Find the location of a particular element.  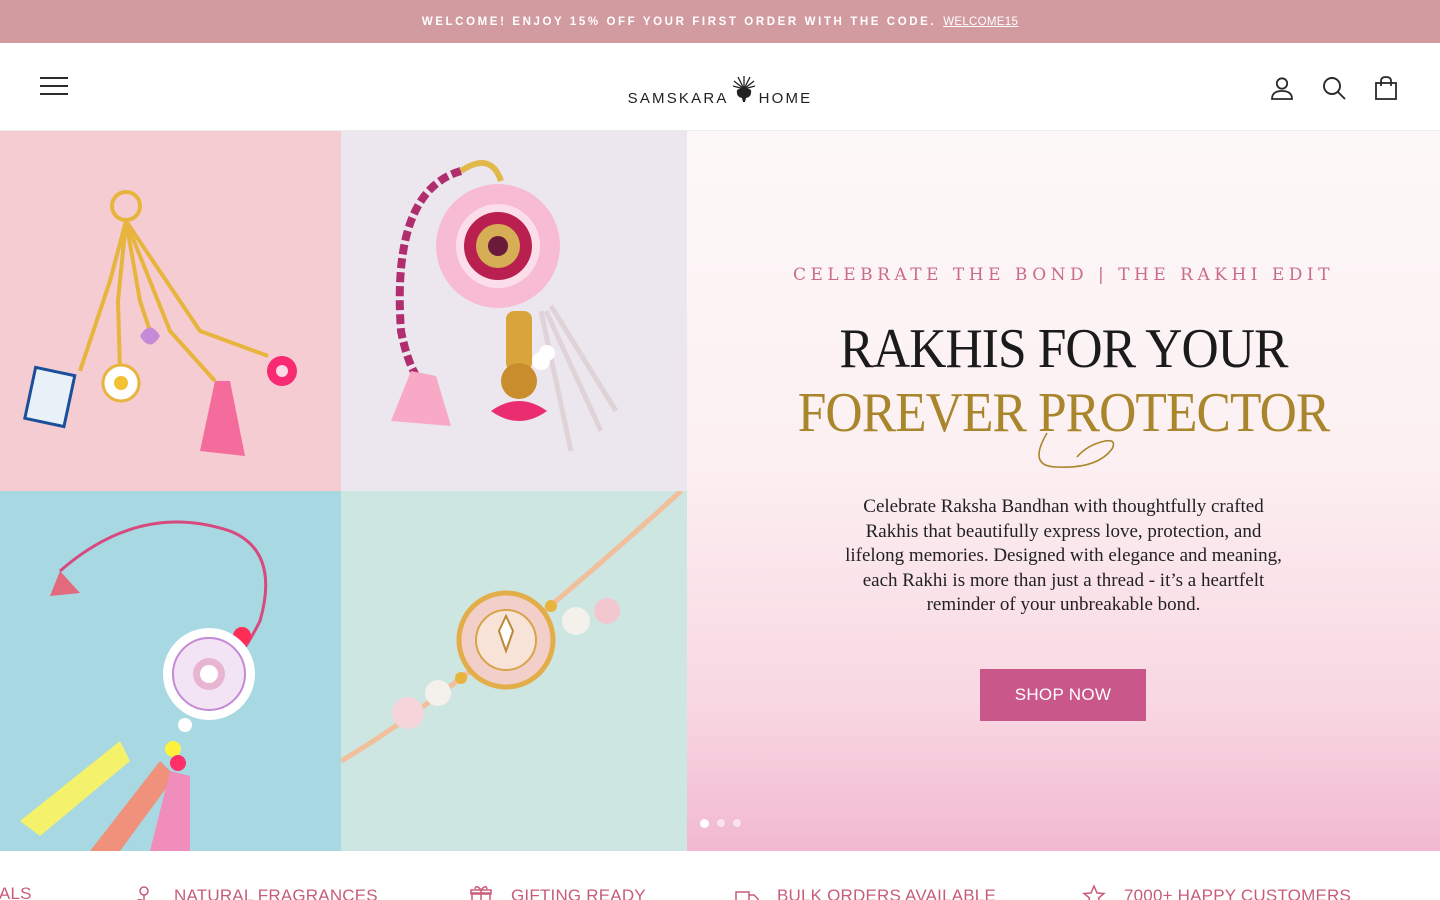

logo-text-left: SAMSKARA is located at coordinates (678, 98).